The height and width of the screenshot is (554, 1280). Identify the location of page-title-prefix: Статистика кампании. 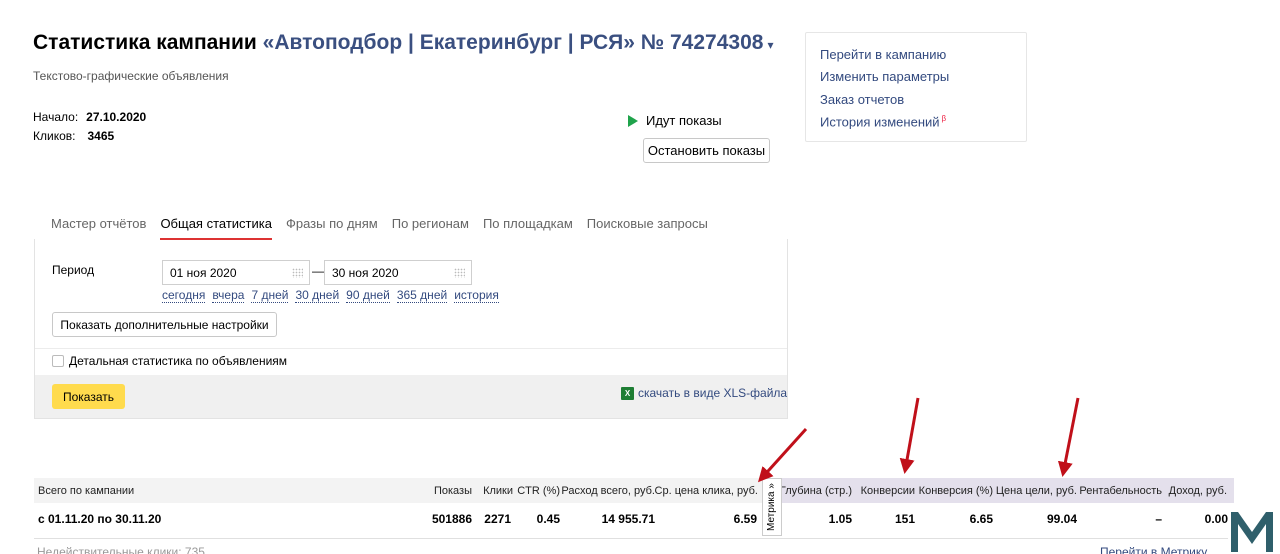
(145, 42).